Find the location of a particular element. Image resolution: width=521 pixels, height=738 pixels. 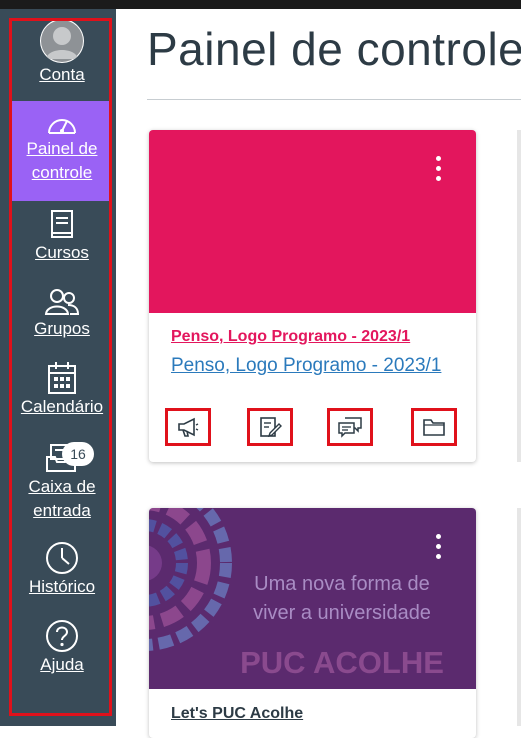

megaphone-icon is located at coordinates (188, 427).